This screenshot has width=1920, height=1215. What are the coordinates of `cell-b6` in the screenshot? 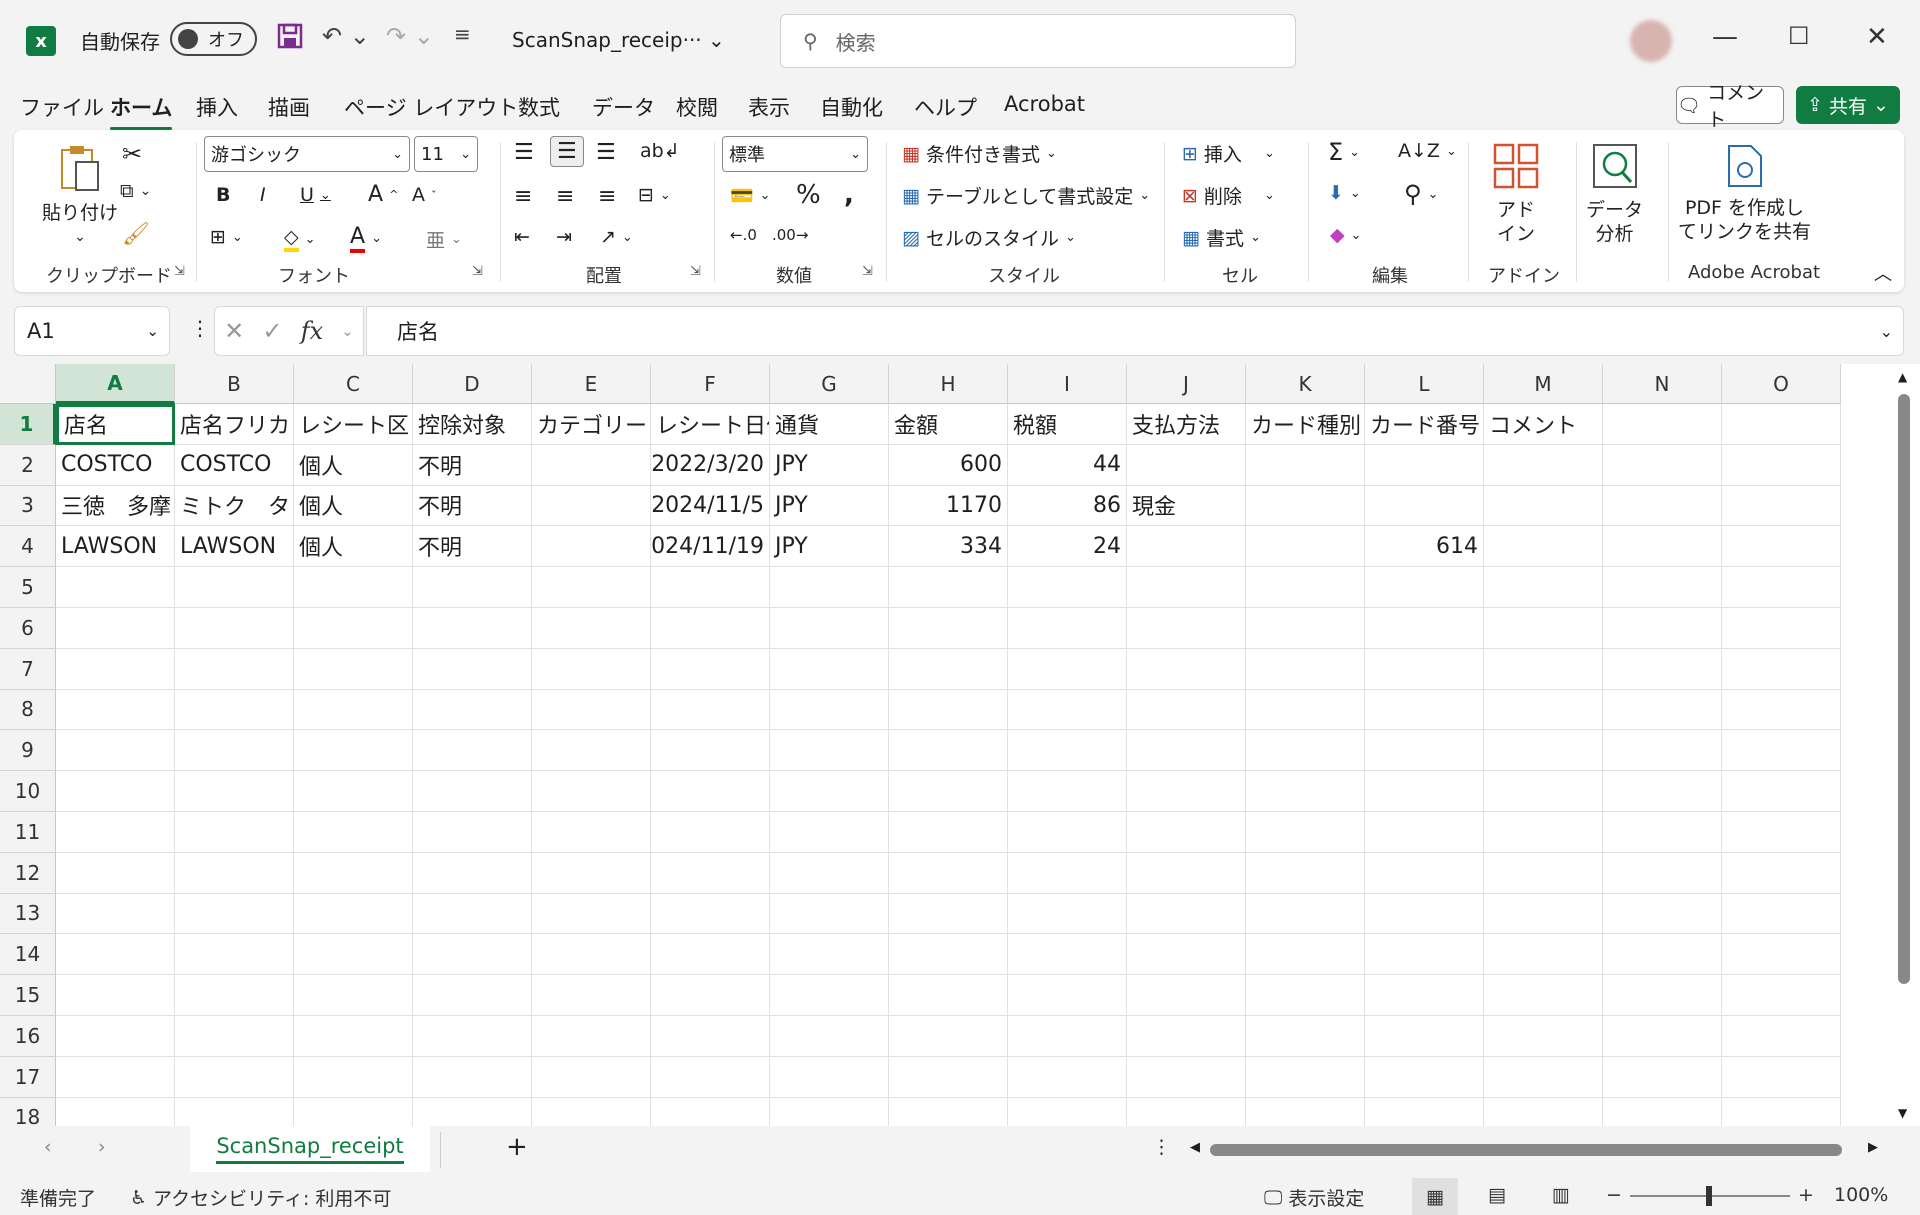 It's located at (234, 628).